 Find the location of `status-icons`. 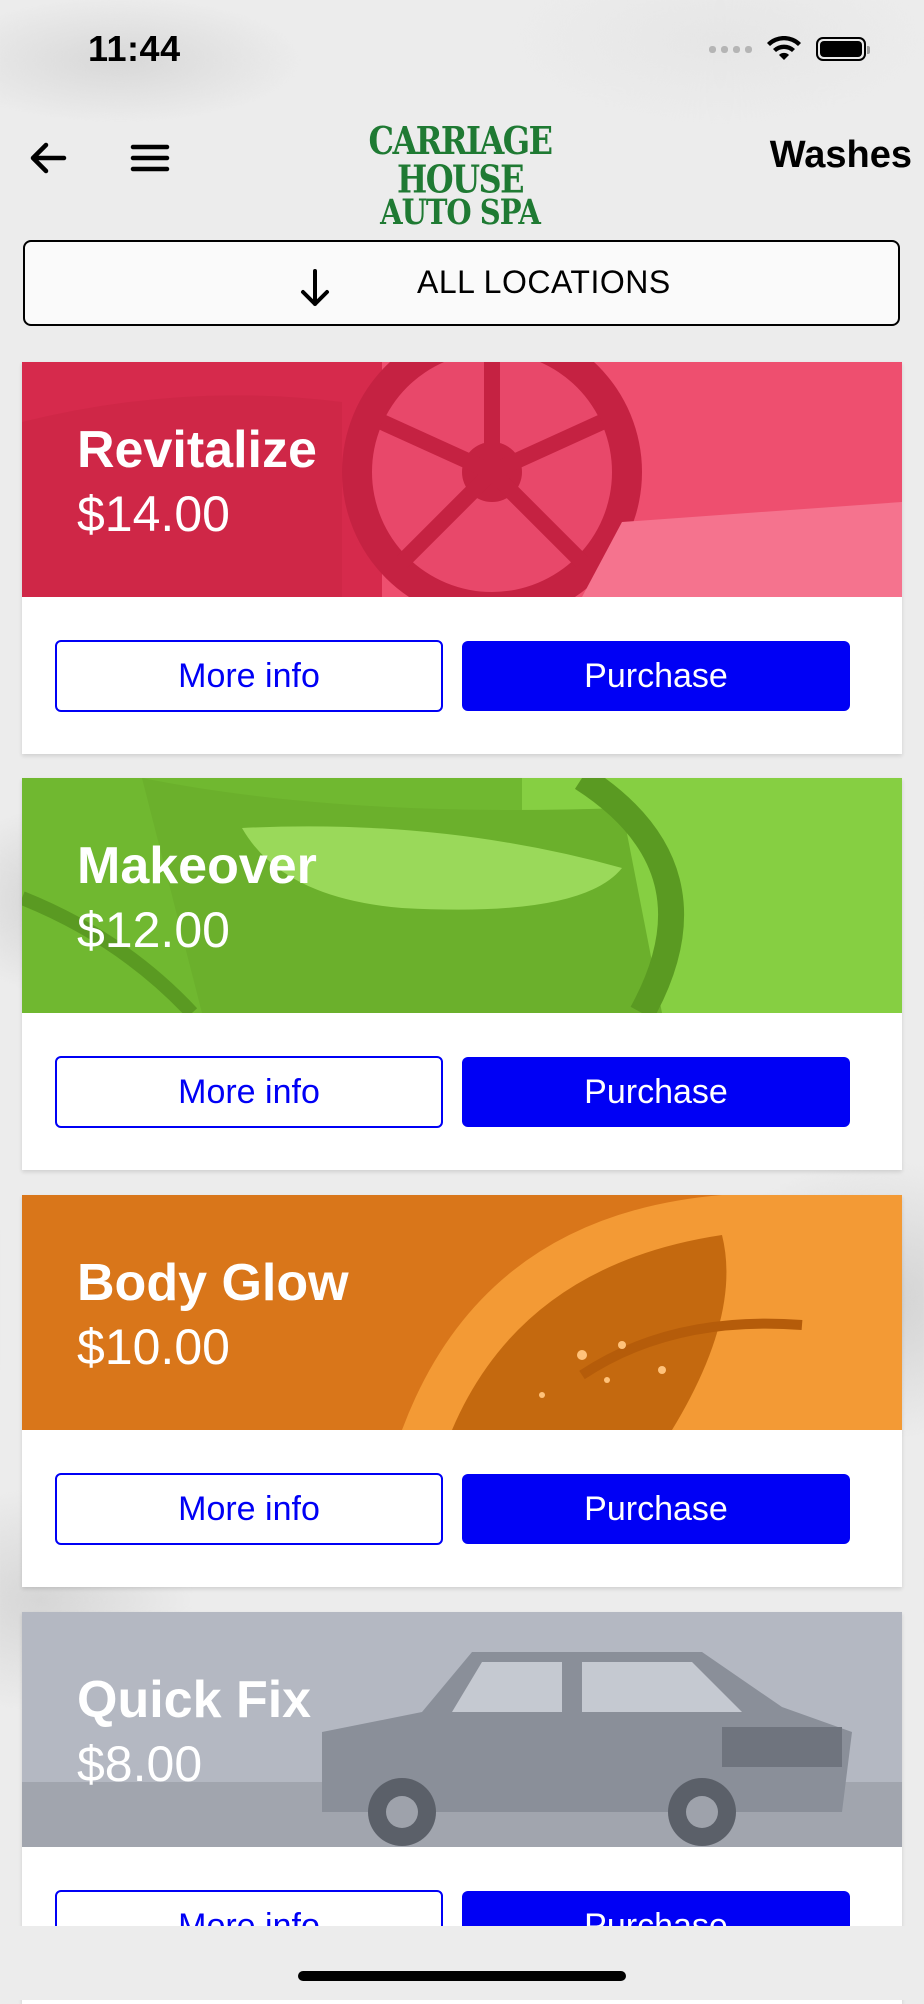

status-icons is located at coordinates (789, 49).